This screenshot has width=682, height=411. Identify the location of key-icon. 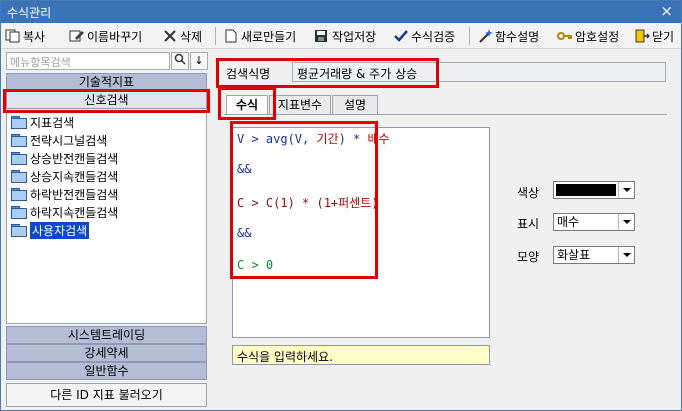
(565, 36).